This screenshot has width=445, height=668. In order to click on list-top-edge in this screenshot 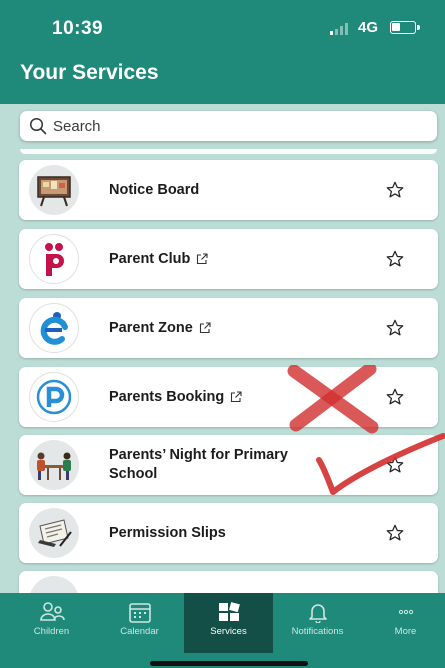, I will do `click(228, 151)`.